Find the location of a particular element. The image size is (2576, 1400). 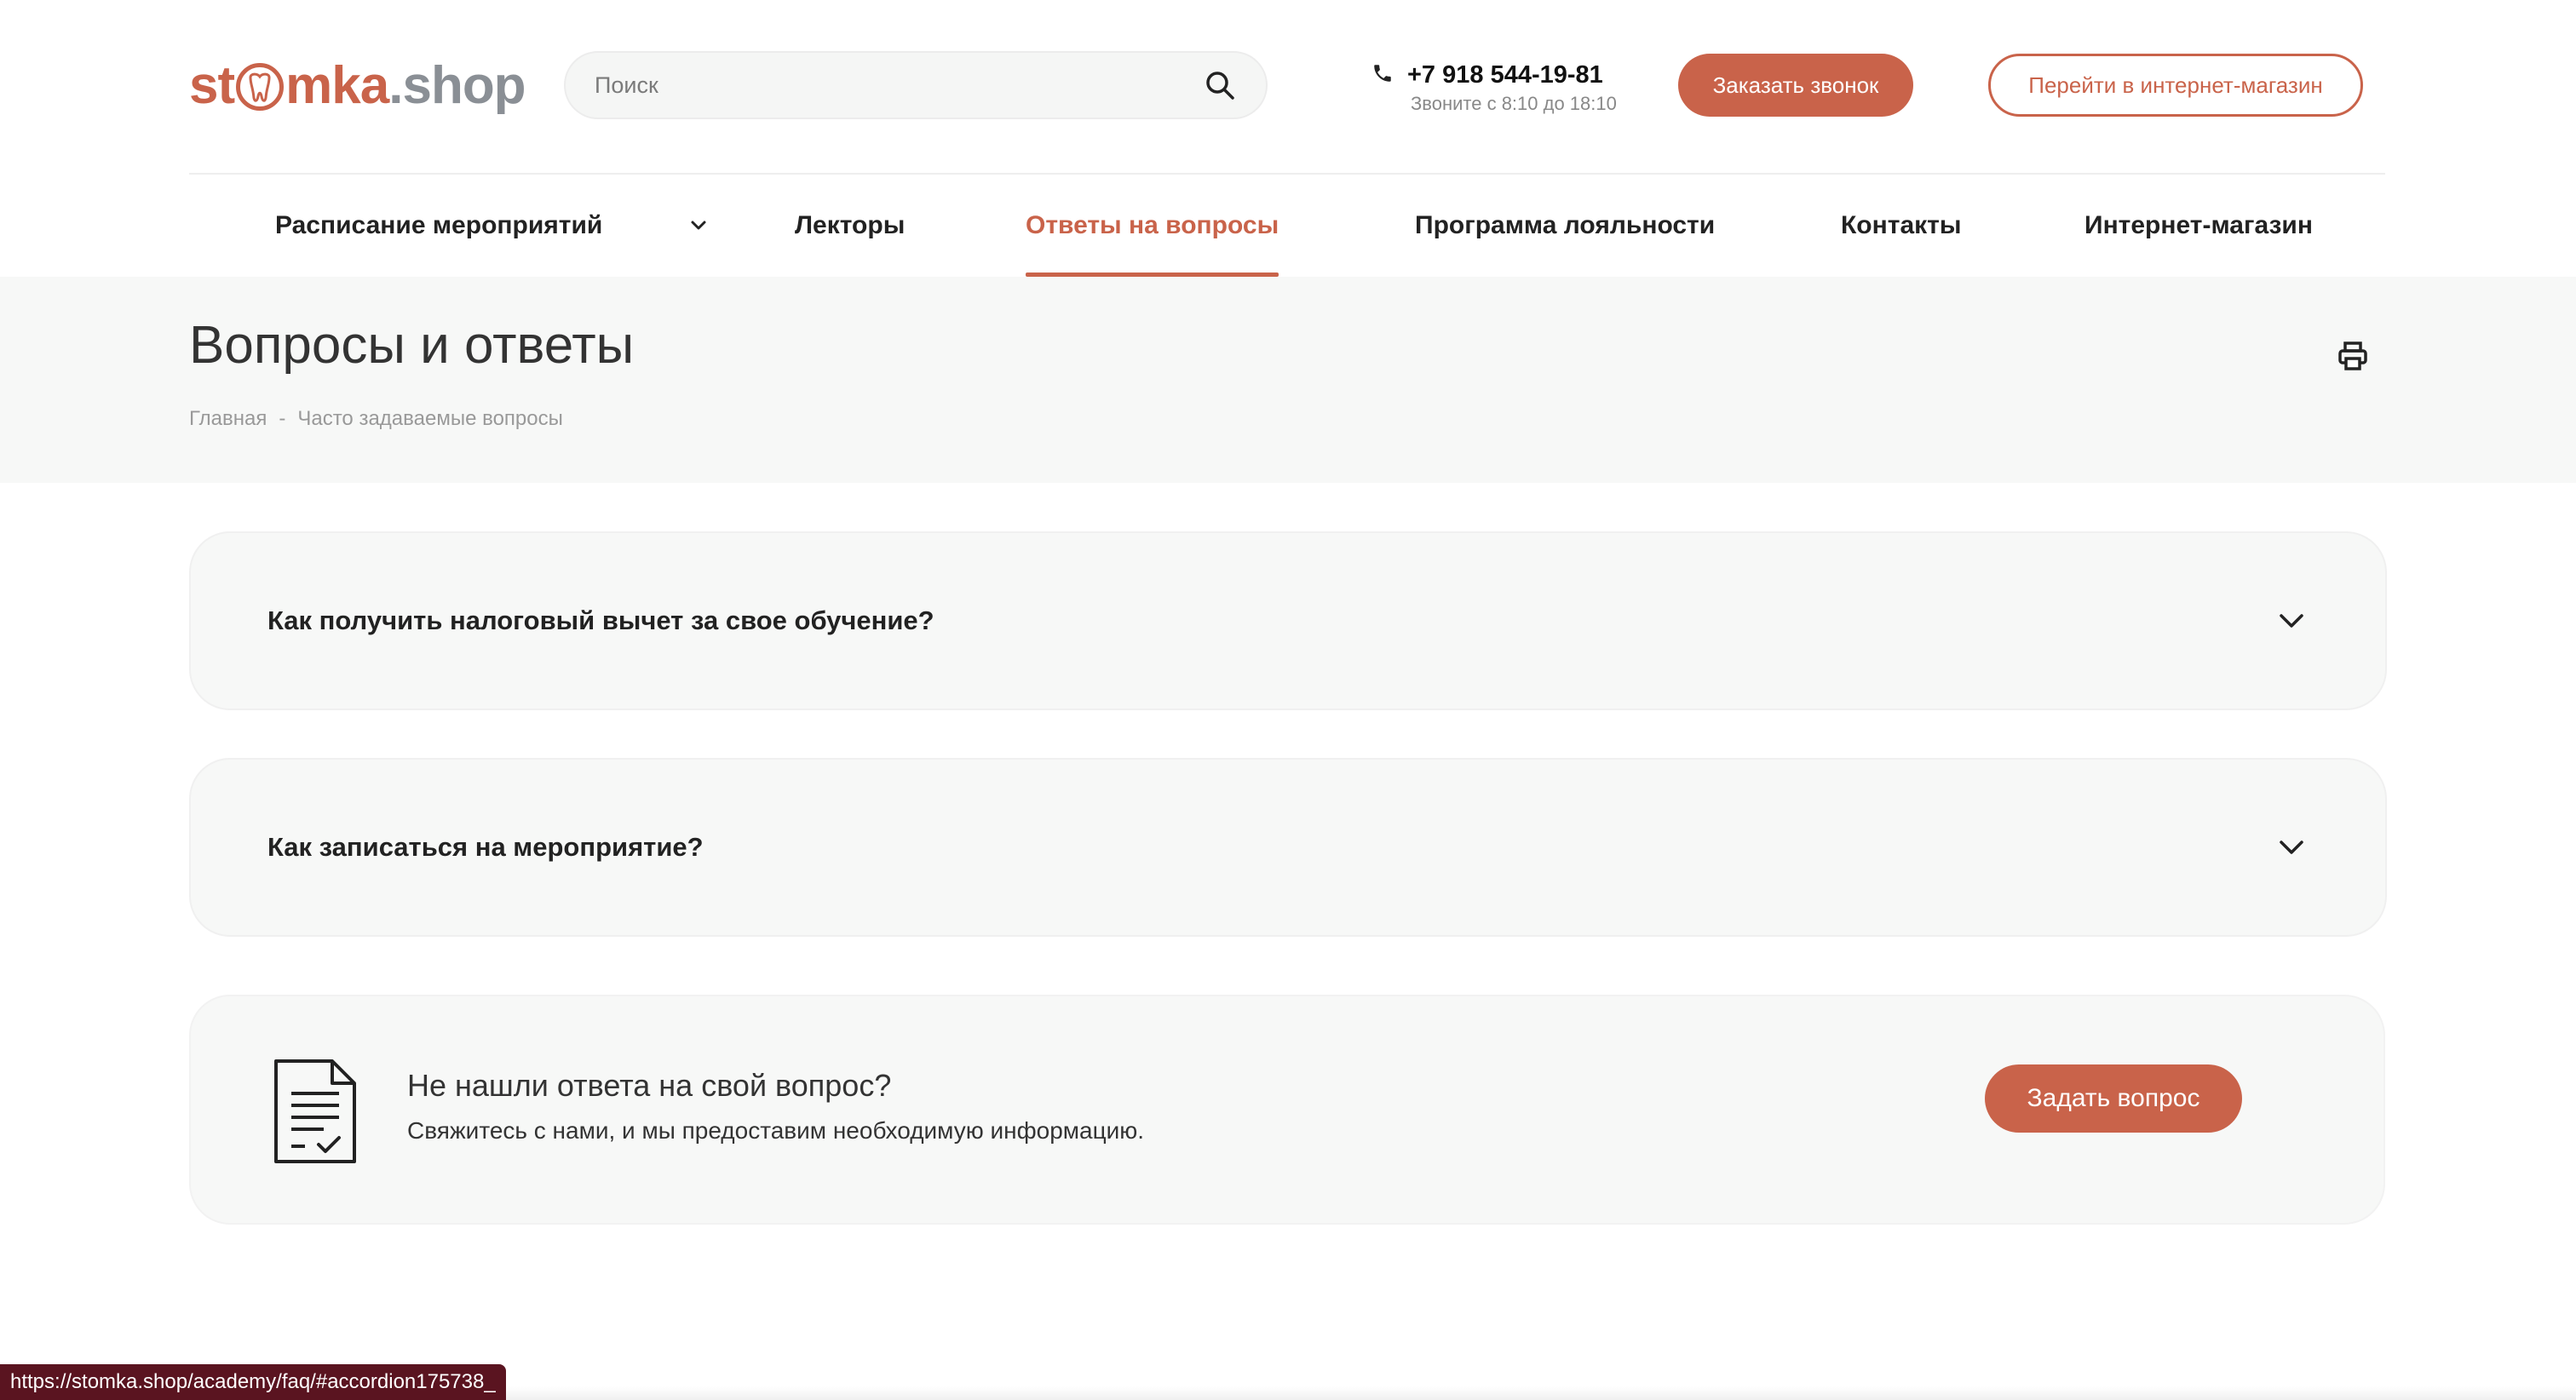

breadcrumb-current: Часто задаваемые вопросы is located at coordinates (430, 419).